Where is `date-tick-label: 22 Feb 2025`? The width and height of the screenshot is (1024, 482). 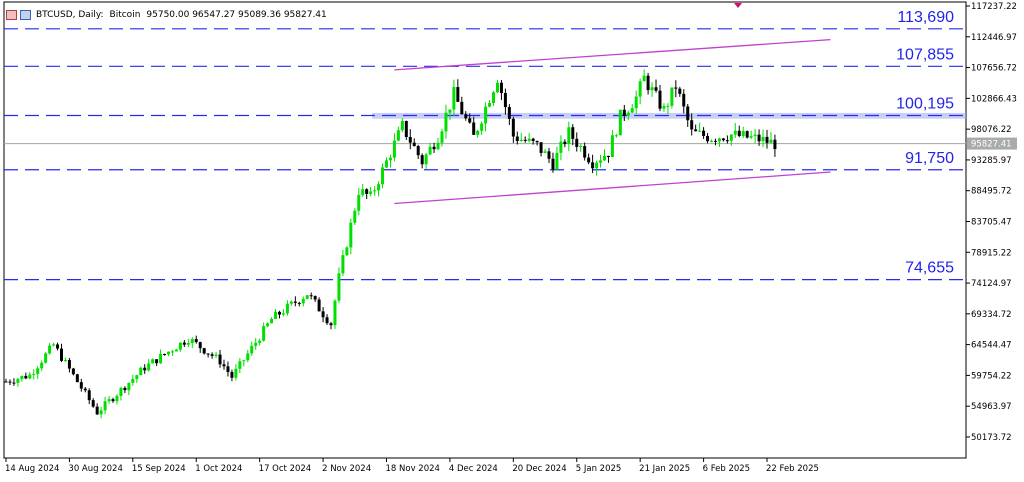
date-tick-label: 22 Feb 2025 is located at coordinates (792, 469).